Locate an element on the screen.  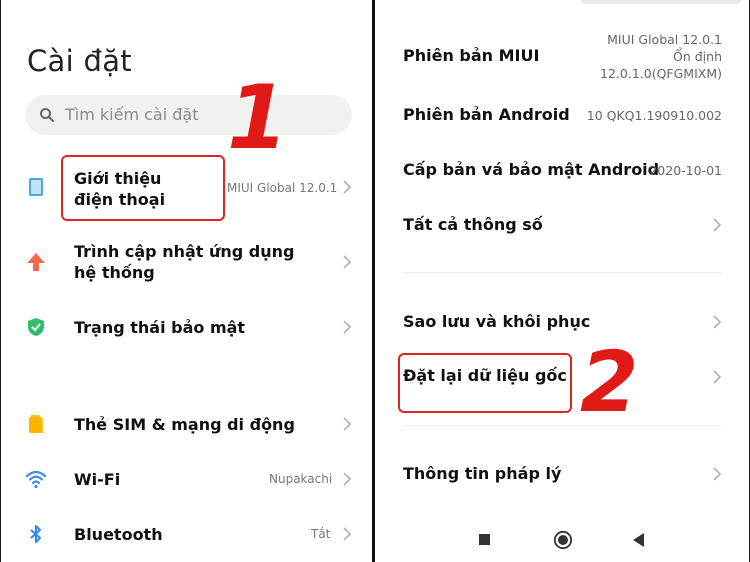
bluetooth-icon is located at coordinates (35, 534).